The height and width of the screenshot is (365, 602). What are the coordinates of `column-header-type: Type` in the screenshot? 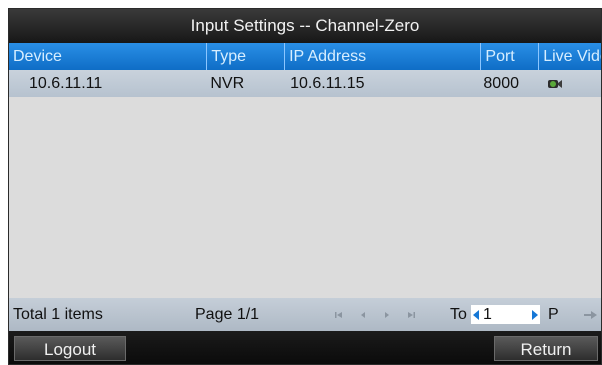 It's located at (246, 56).